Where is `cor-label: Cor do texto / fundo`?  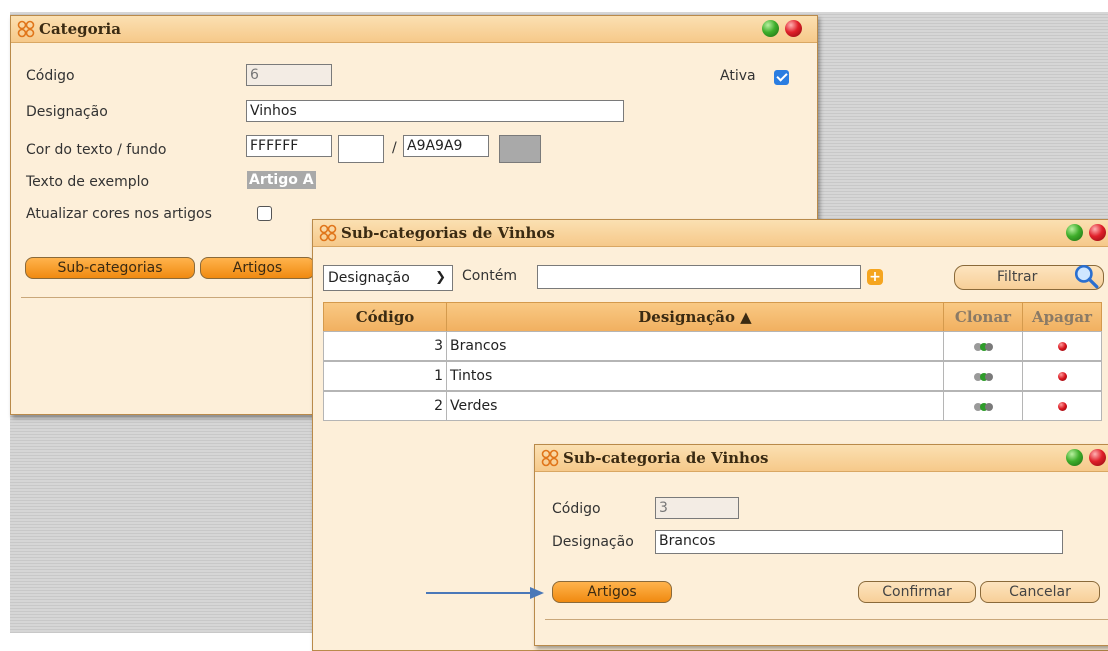 cor-label: Cor do texto / fundo is located at coordinates (96, 150).